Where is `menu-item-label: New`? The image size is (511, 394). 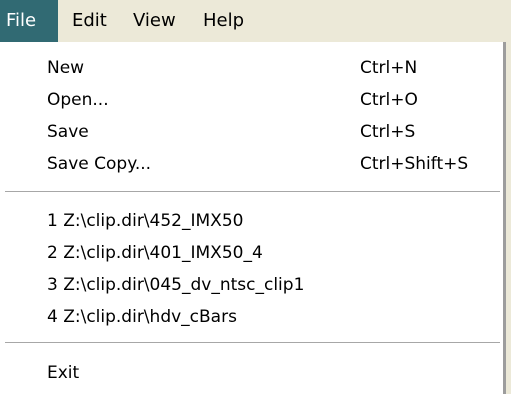 menu-item-label: New is located at coordinates (66, 68).